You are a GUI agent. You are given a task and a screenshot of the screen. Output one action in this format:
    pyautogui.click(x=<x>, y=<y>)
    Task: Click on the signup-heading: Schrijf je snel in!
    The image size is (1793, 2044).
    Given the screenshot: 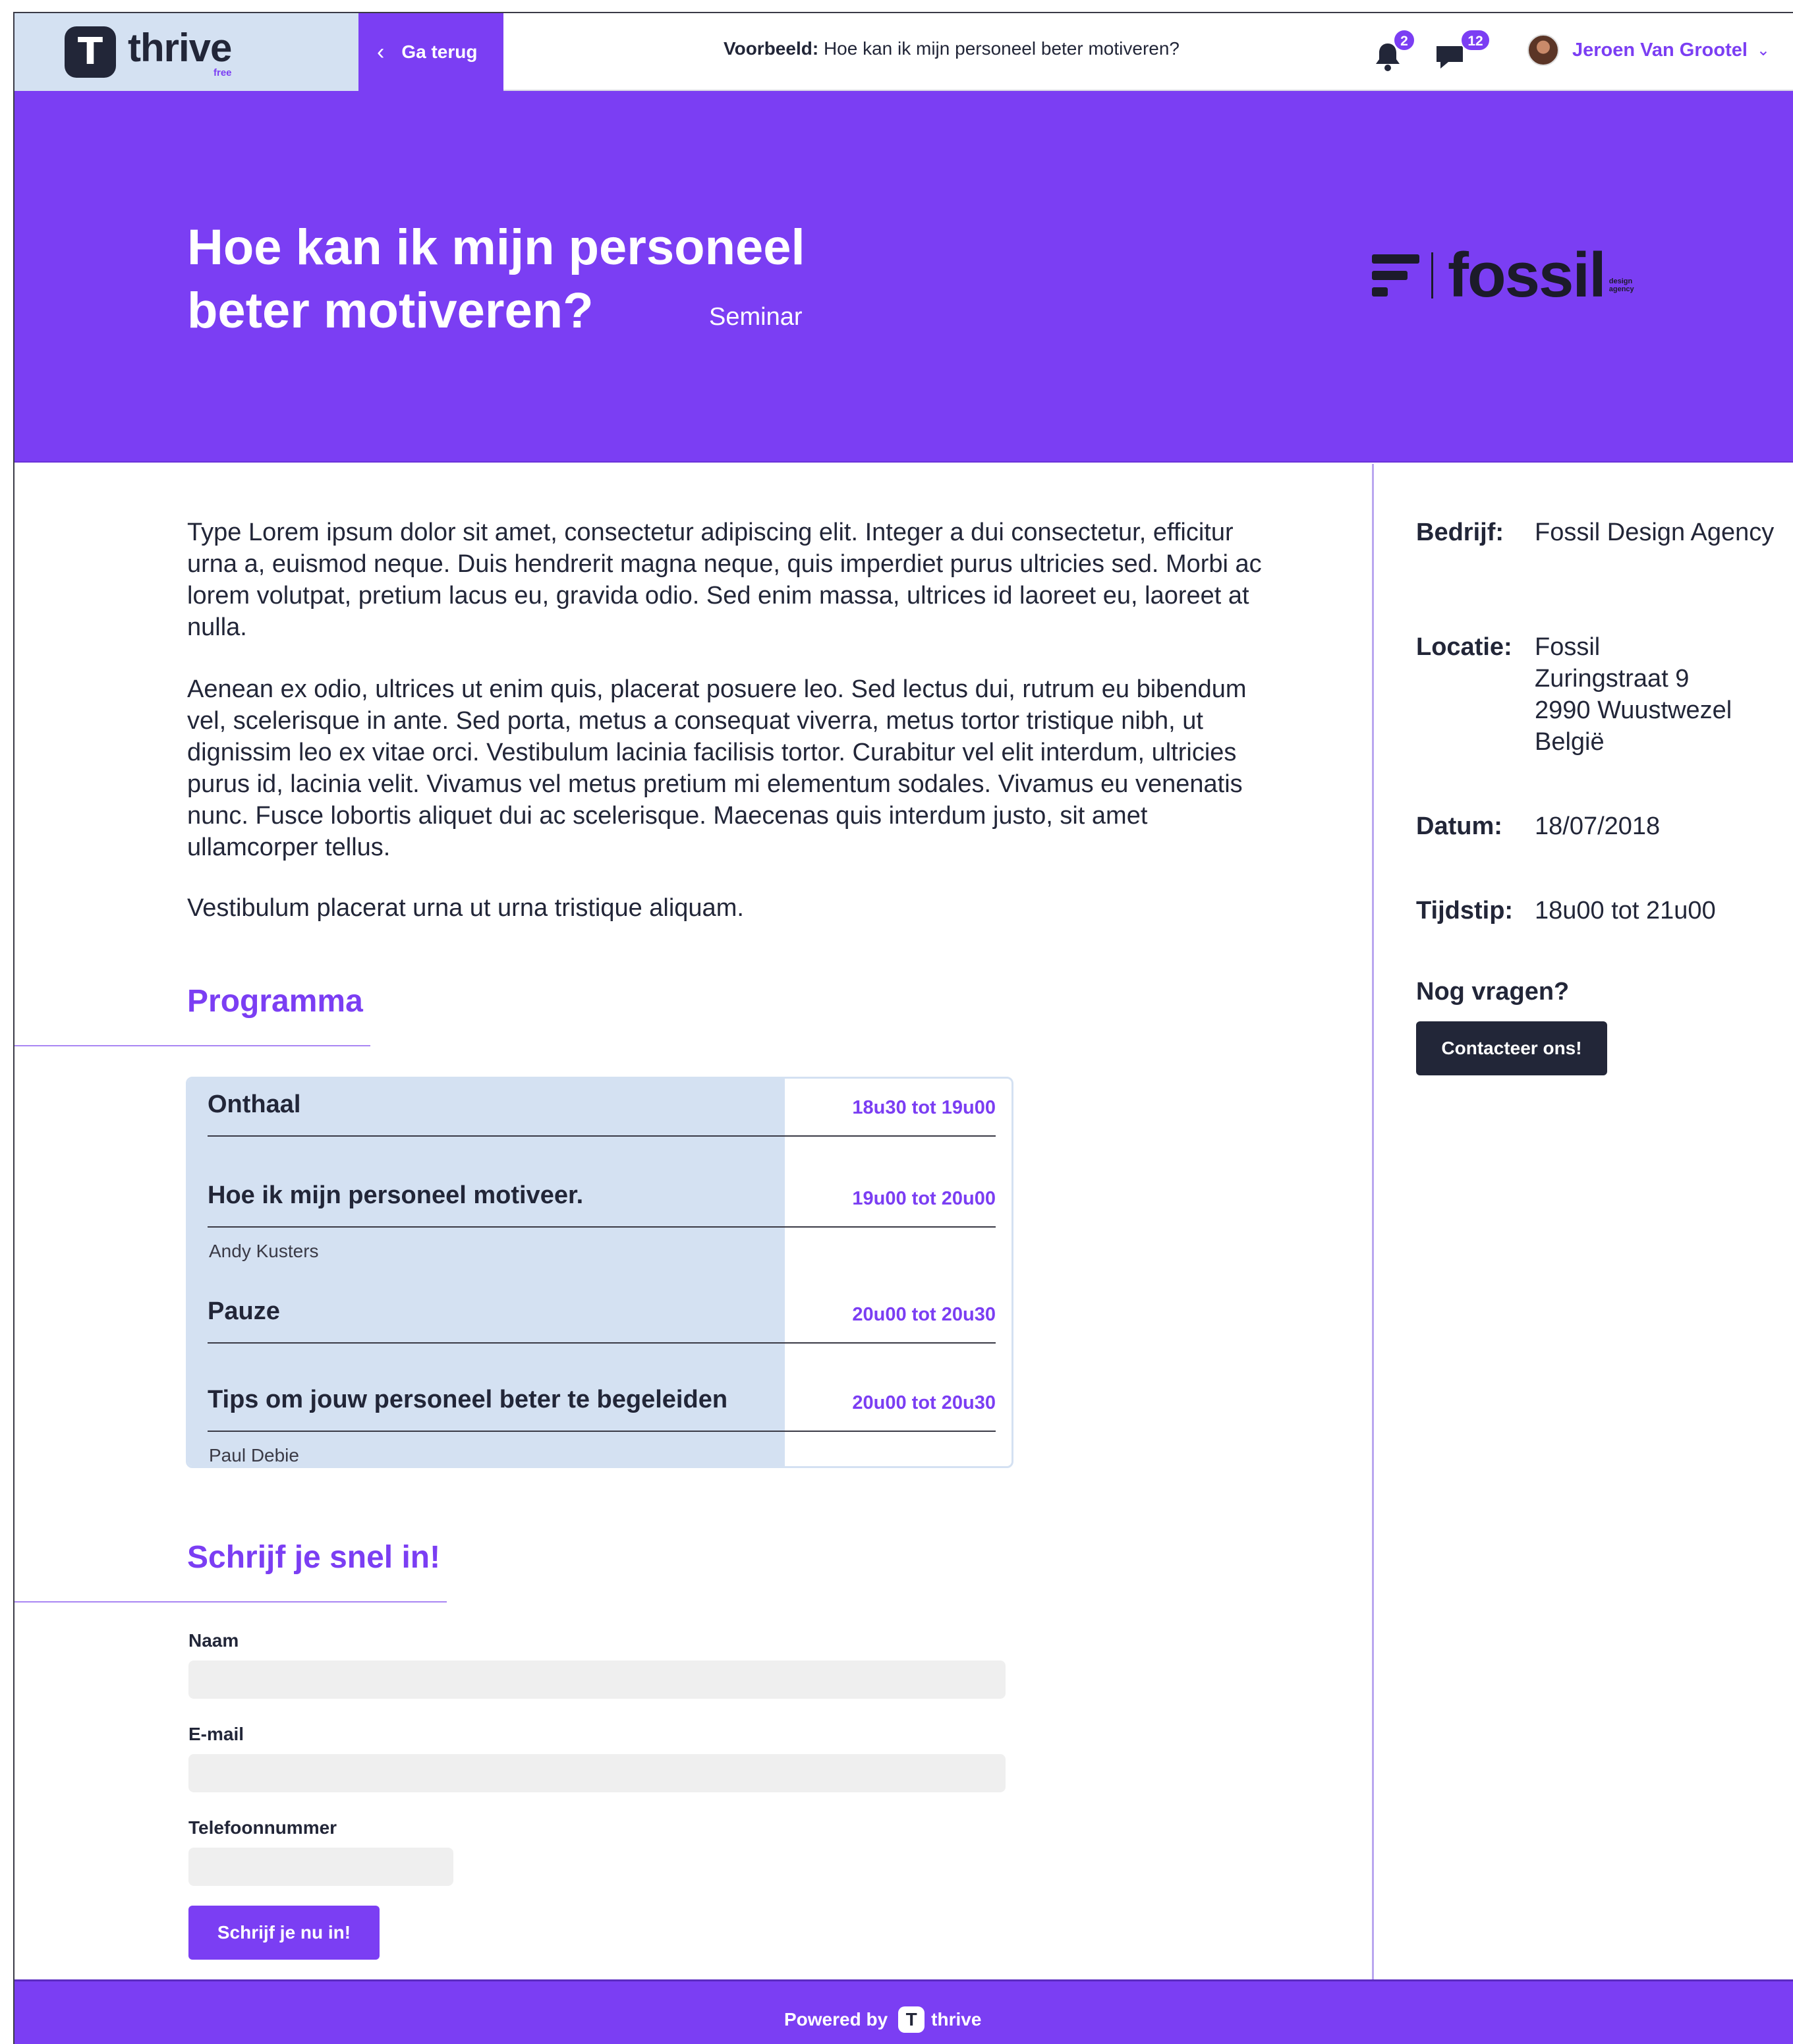 What is the action you would take?
    pyautogui.click(x=314, y=1557)
    